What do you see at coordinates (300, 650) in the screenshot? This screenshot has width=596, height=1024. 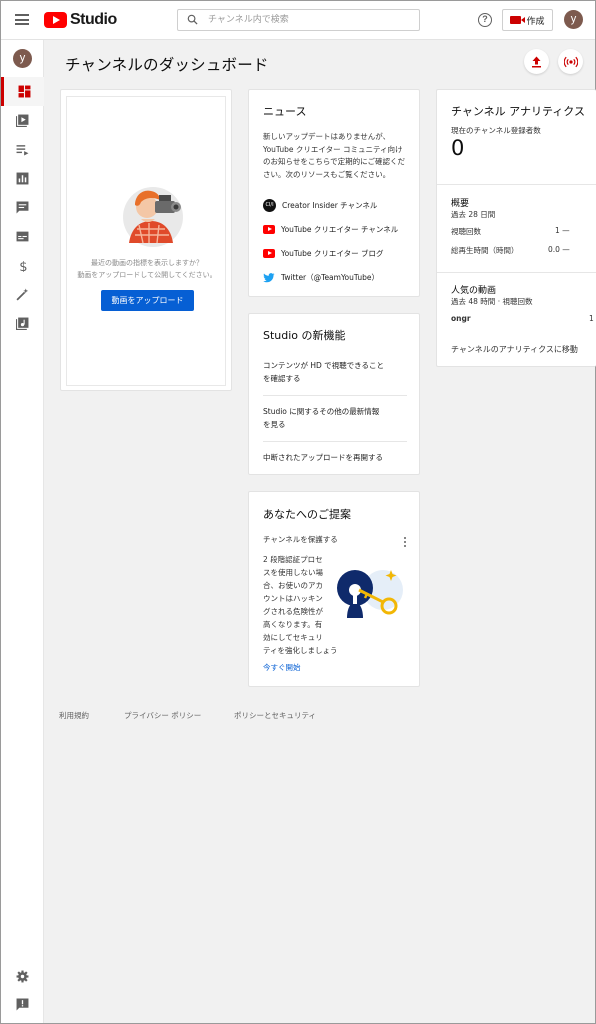 I see `suggestion-line: ティを強化しましょう` at bounding box center [300, 650].